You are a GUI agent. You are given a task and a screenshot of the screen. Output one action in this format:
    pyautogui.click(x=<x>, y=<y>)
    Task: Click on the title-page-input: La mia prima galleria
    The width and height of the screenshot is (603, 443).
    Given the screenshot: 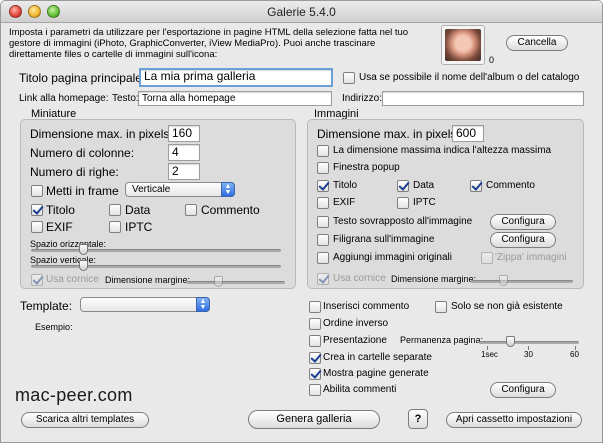 What is the action you would take?
    pyautogui.click(x=236, y=77)
    